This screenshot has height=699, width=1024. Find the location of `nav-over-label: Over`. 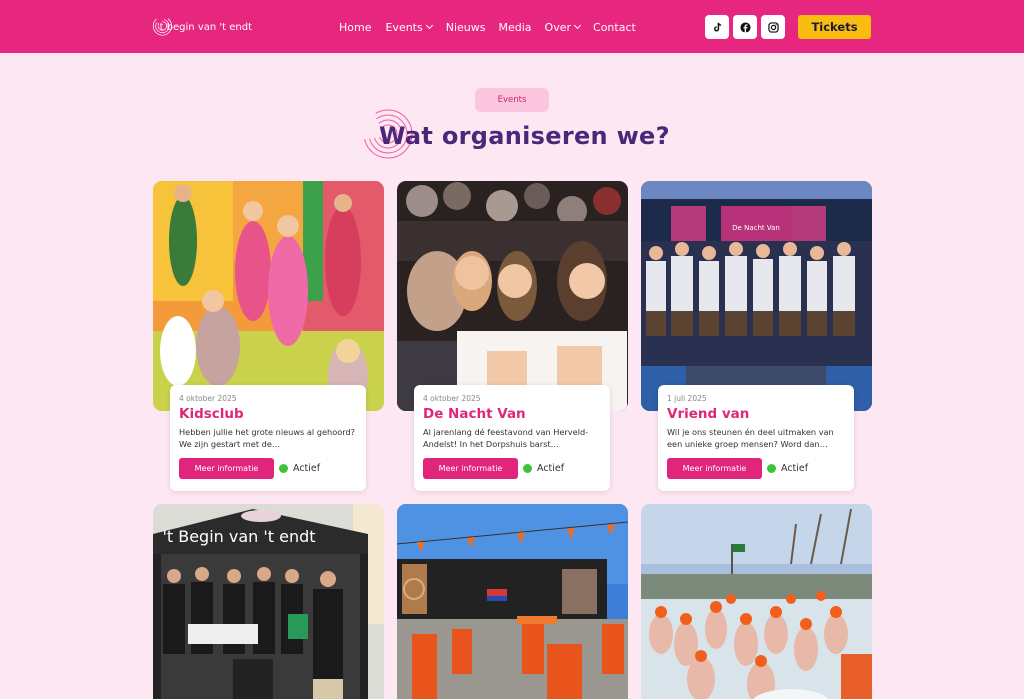

nav-over-label: Over is located at coordinates (558, 27).